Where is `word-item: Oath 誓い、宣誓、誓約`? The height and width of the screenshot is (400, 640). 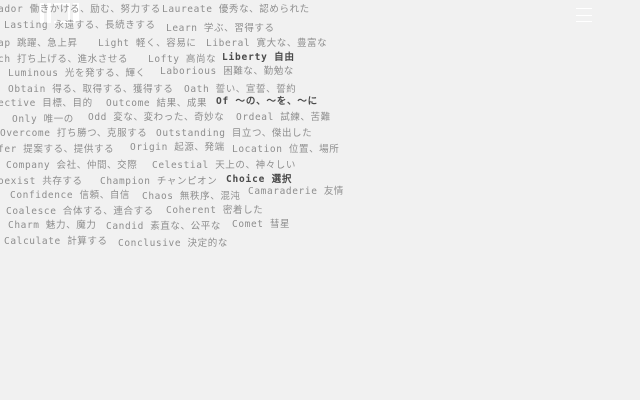 word-item: Oath 誓い、宣誓、誓約 is located at coordinates (240, 89).